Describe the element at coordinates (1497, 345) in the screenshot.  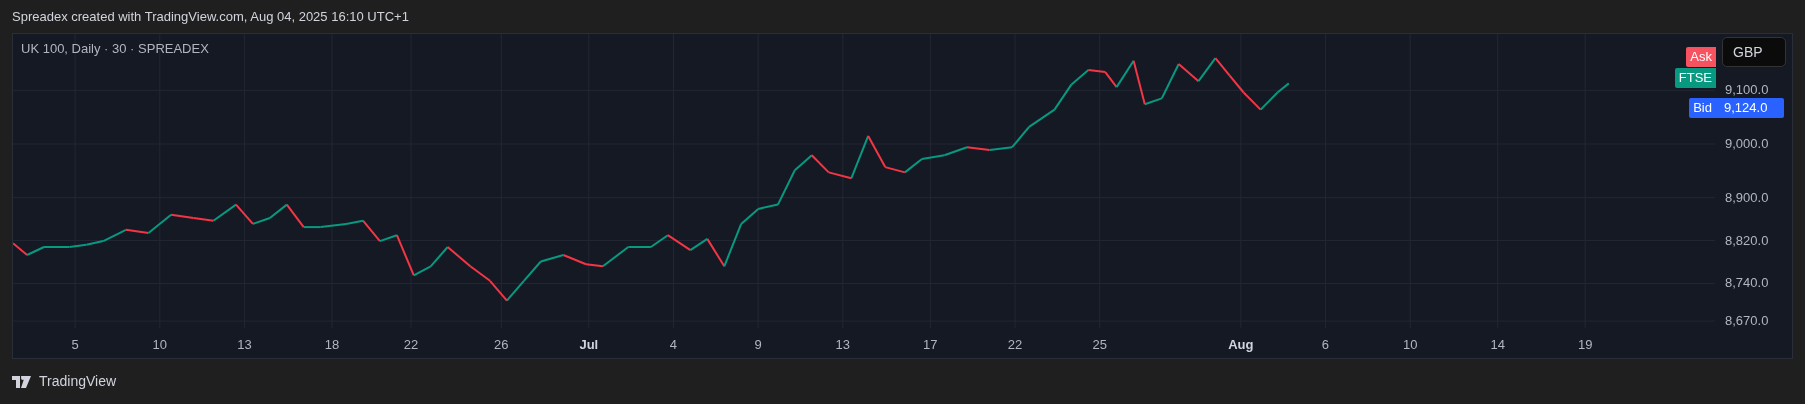
I see `x-axis-label: 14` at that location.